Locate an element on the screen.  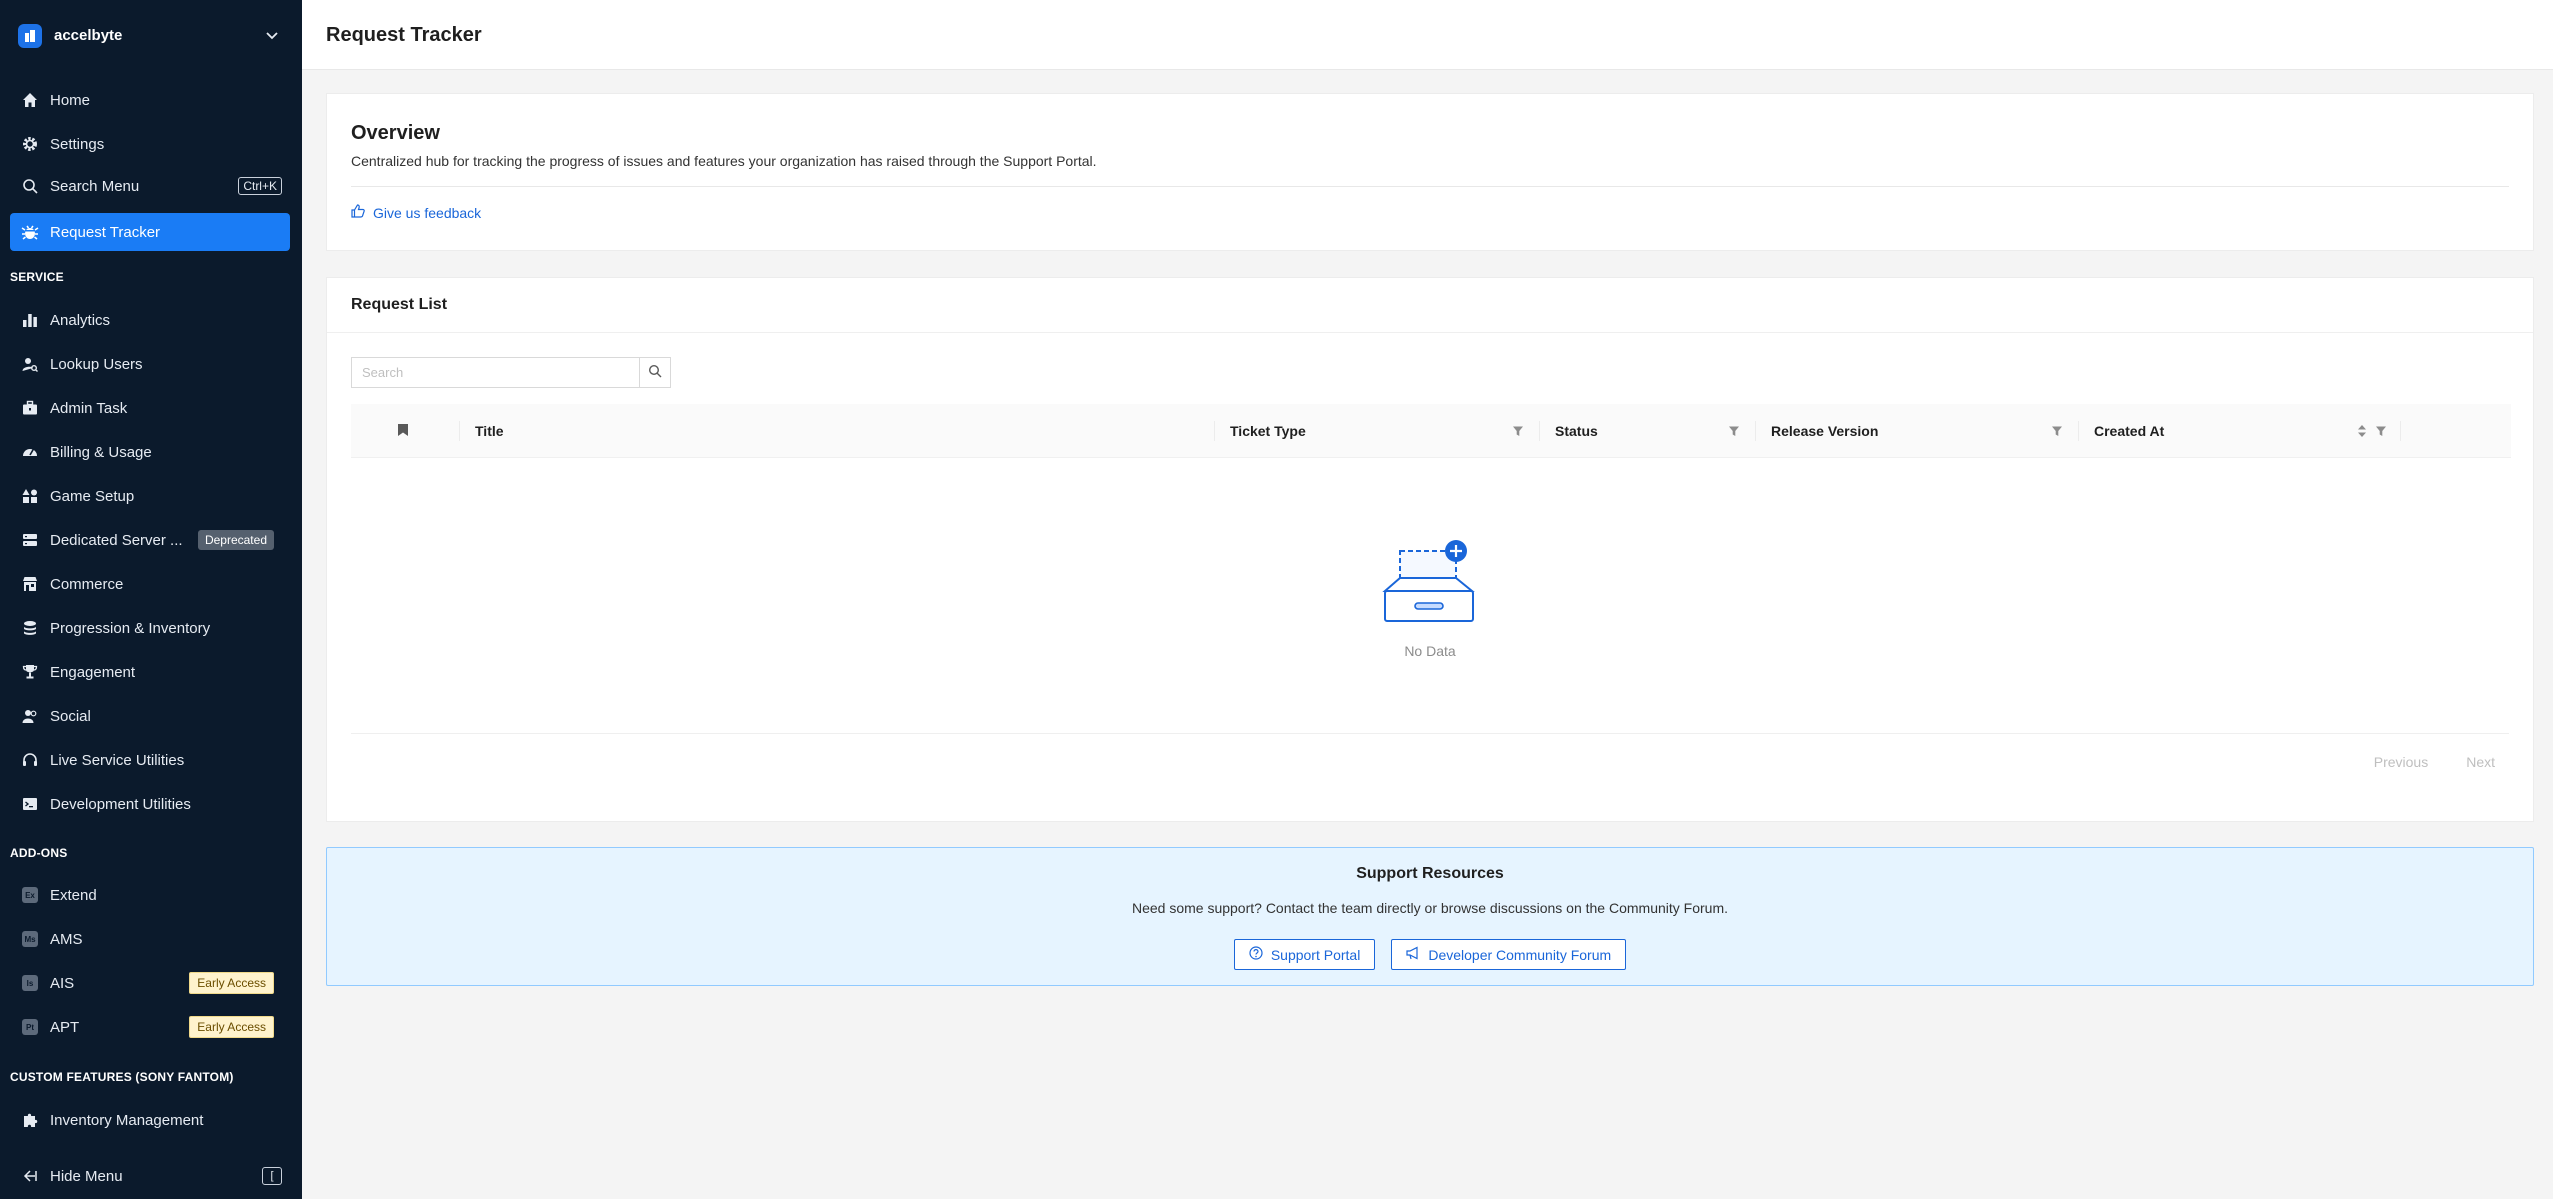
column-status: Status is located at coordinates (1576, 431).